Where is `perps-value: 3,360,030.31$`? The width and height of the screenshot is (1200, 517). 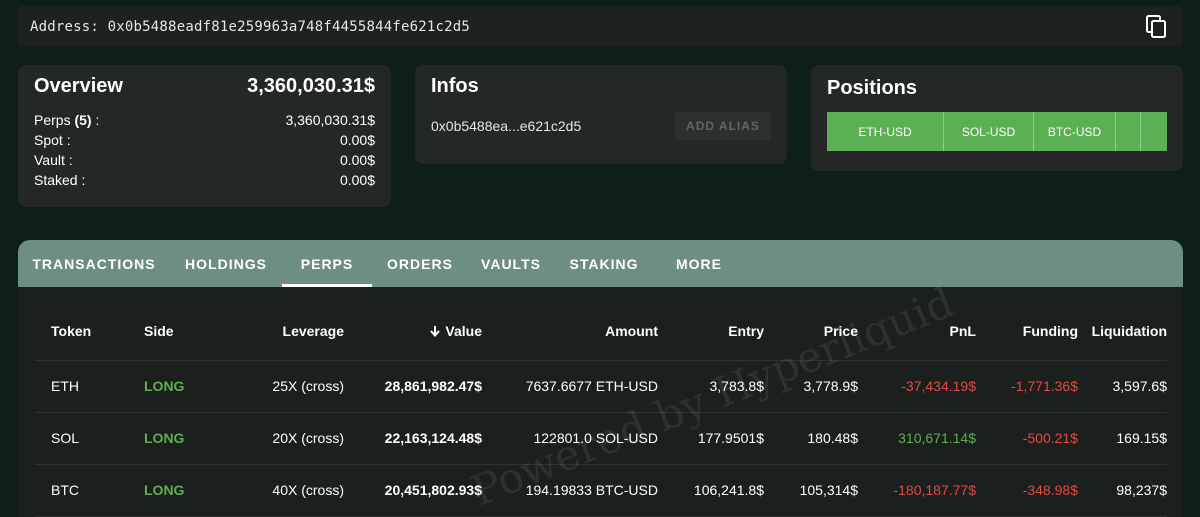 perps-value: 3,360,030.31$ is located at coordinates (330, 120).